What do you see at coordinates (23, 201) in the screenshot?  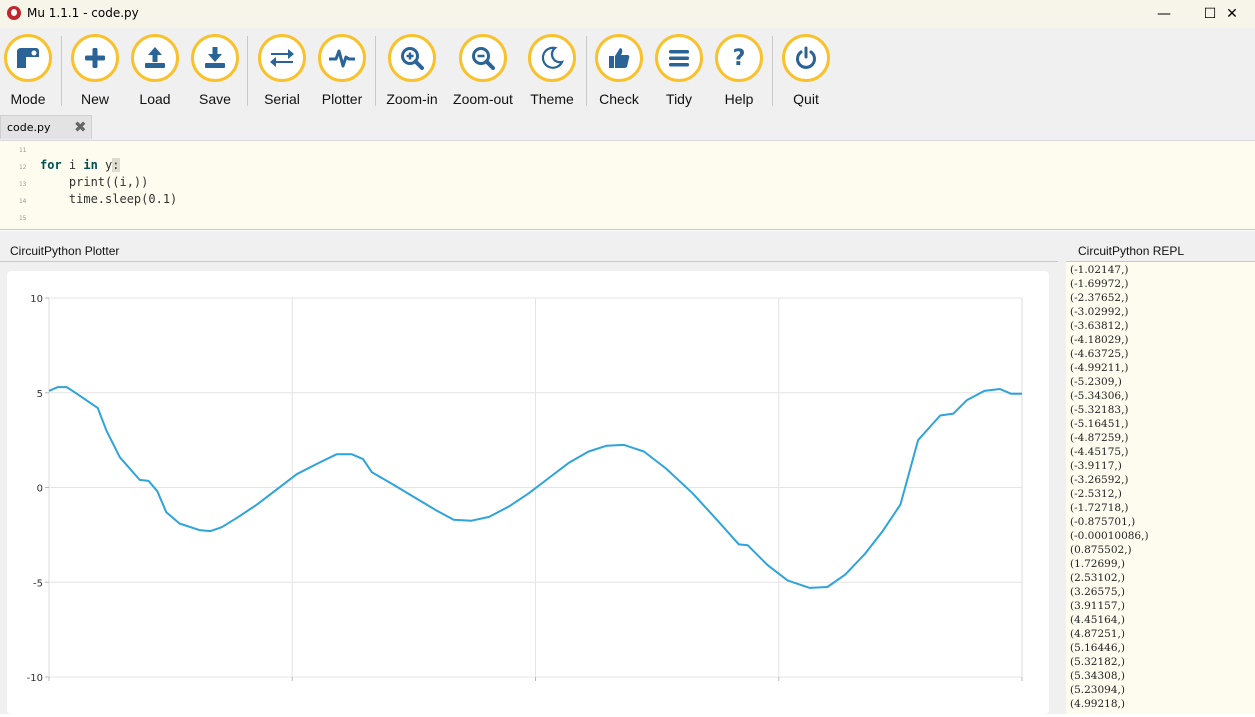 I see `line-number: 14` at bounding box center [23, 201].